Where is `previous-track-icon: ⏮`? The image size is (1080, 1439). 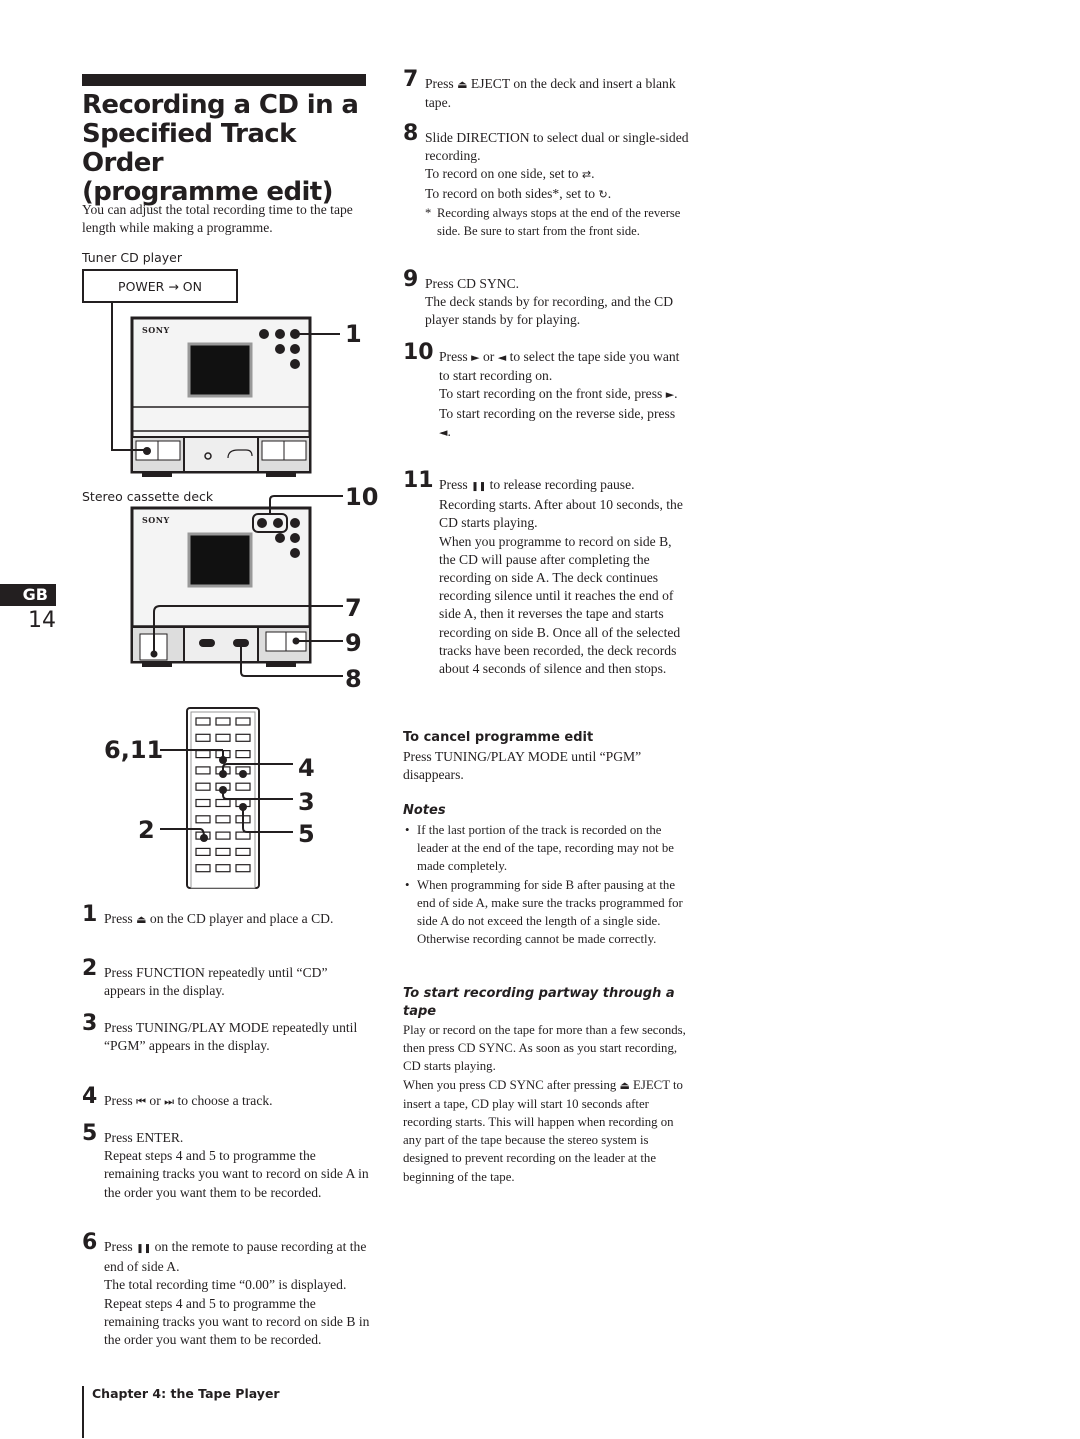 previous-track-icon: ⏮ is located at coordinates (141, 1101).